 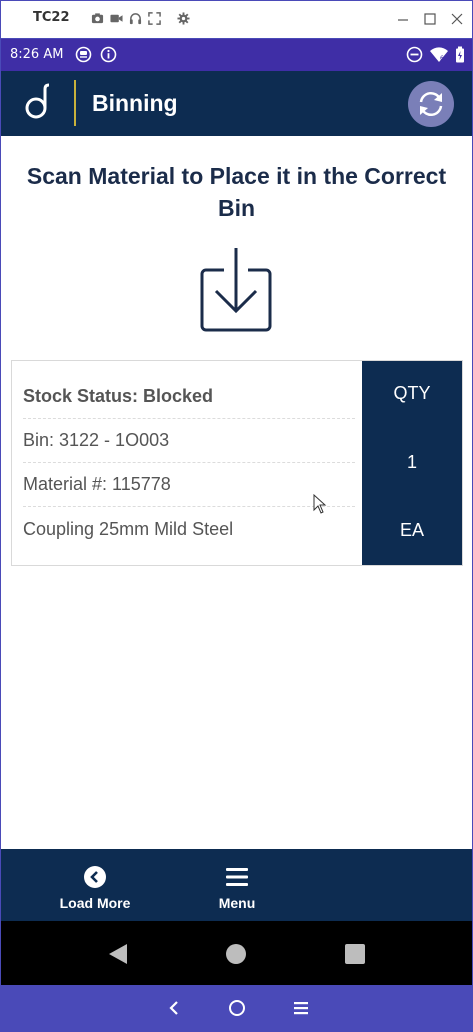 What do you see at coordinates (237, 903) in the screenshot?
I see `menu-label: Menu` at bounding box center [237, 903].